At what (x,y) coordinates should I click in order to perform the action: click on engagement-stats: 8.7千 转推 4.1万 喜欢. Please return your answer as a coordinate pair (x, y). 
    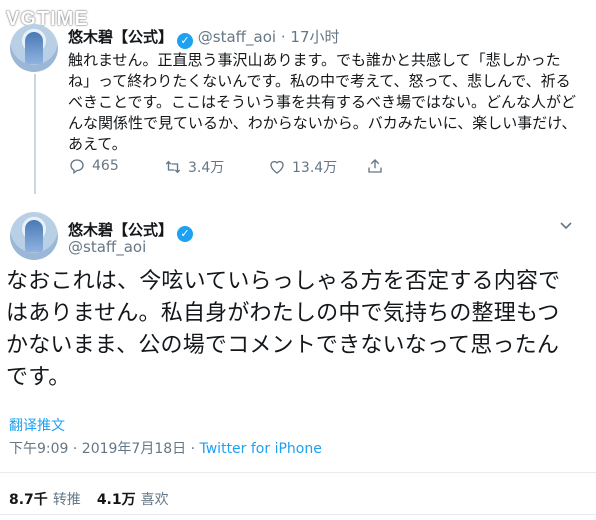
    Looking at the image, I should click on (89, 499).